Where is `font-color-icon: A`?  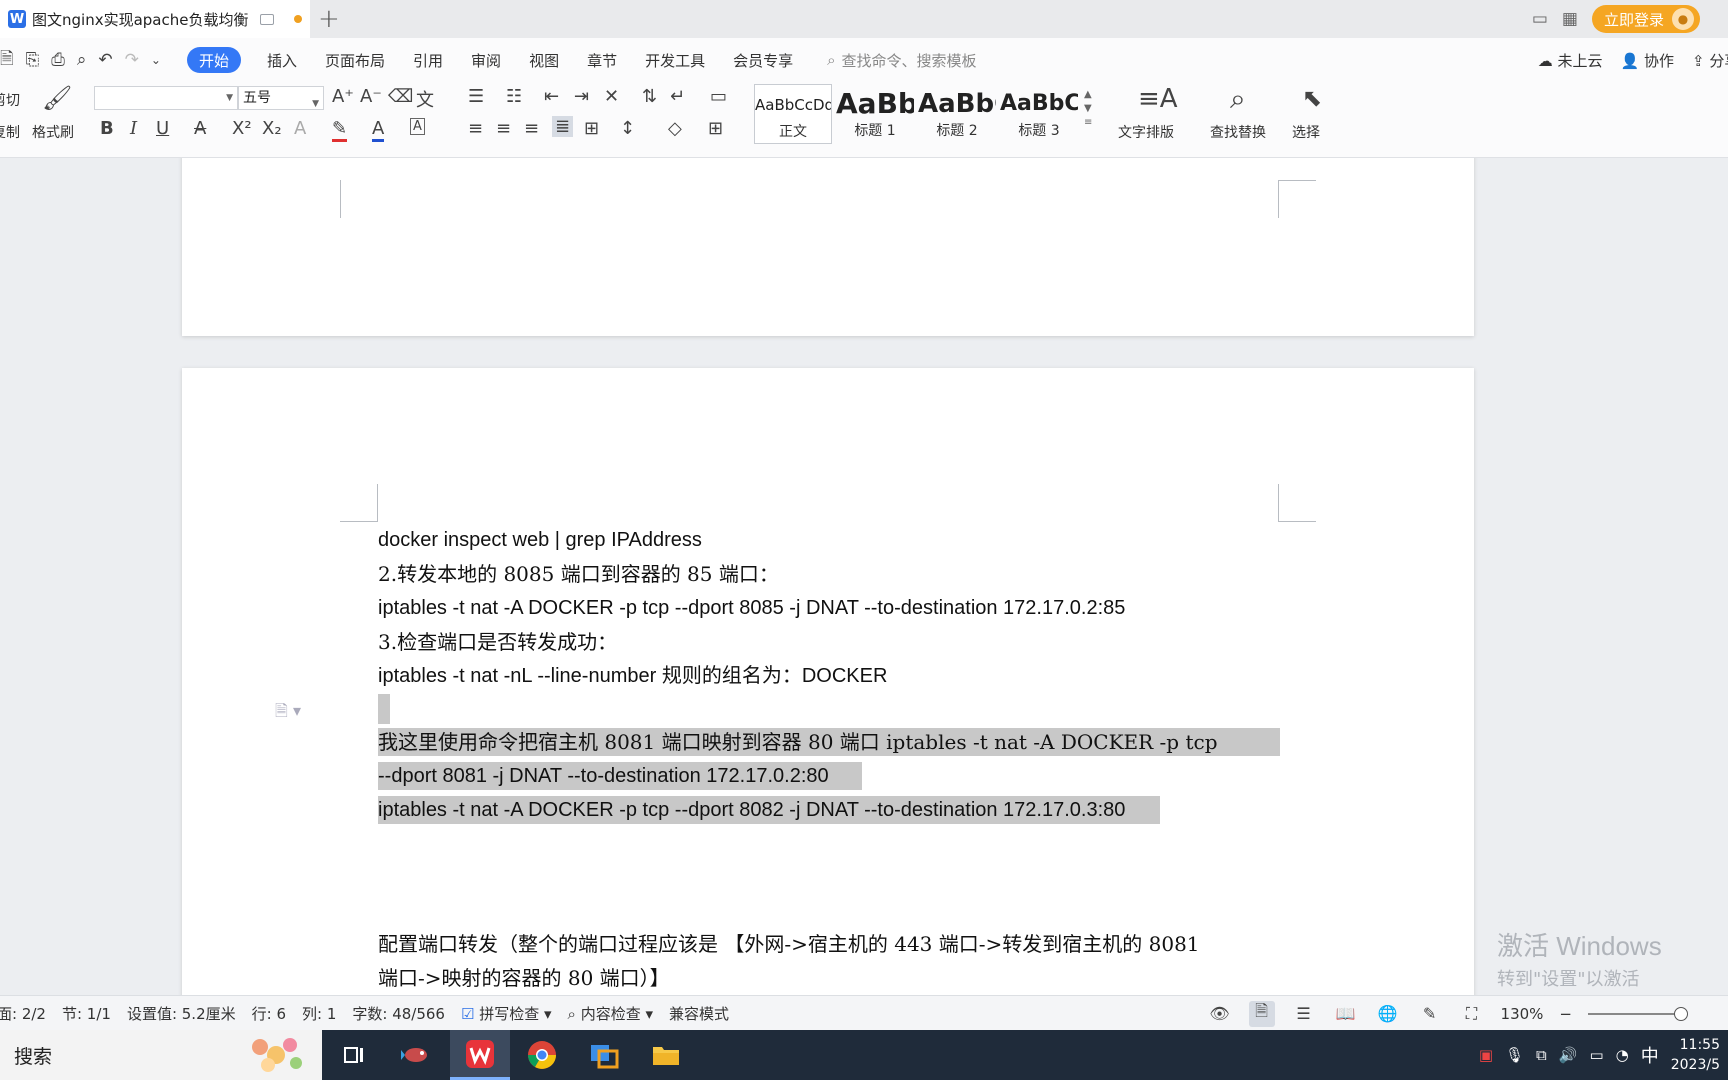 font-color-icon: A is located at coordinates (378, 130).